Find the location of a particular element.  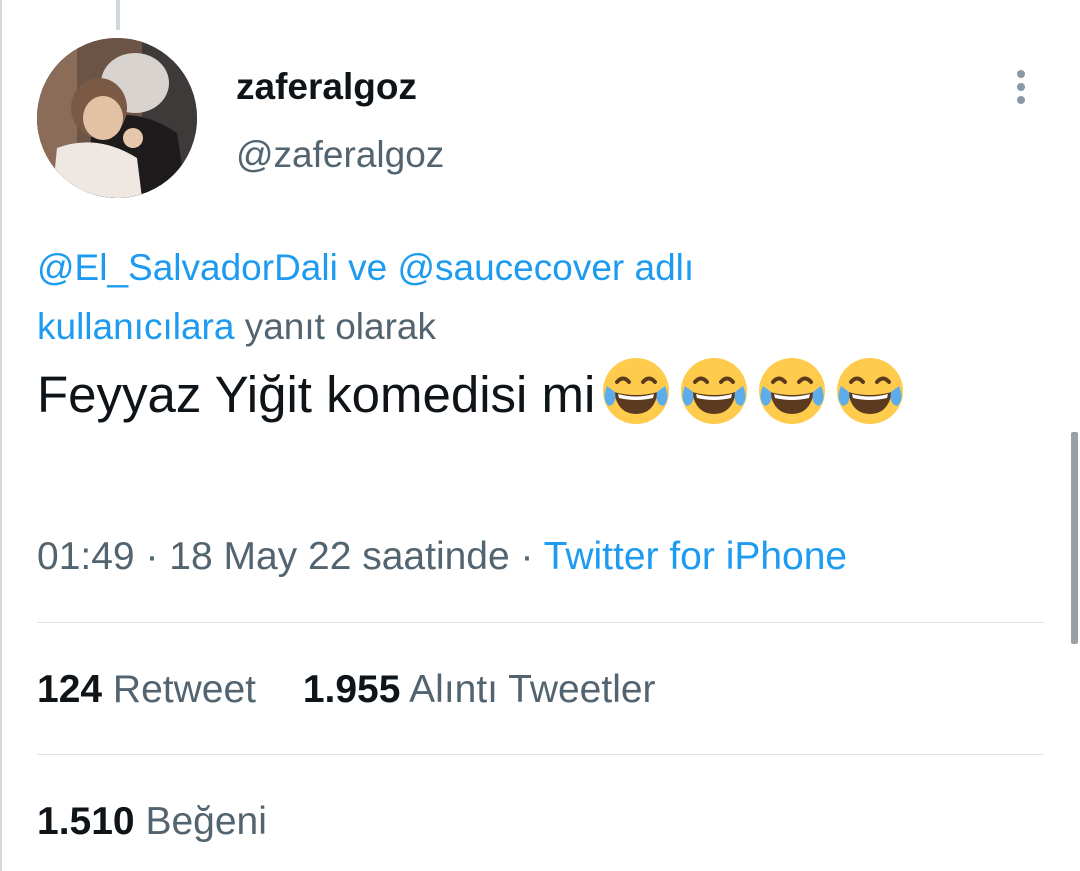

tweet-source-link: Twitter for iPhone is located at coordinates (695, 556).